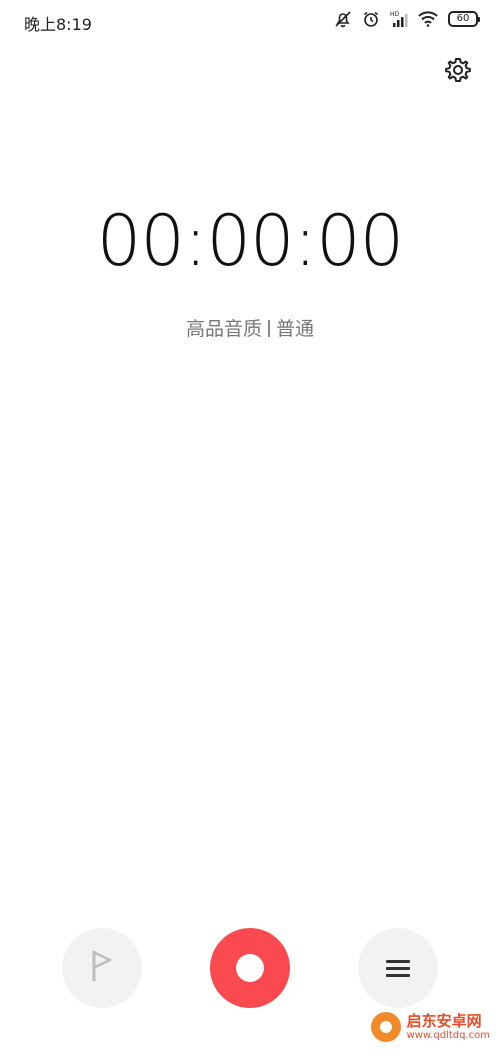  I want to click on flag-icon, so click(102, 968).